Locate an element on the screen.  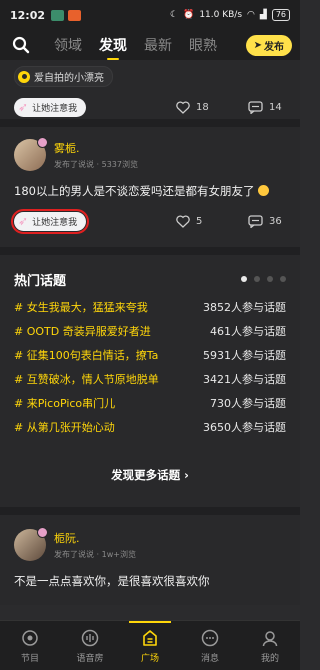
wifi-icon: ◠ is located at coordinates (251, 15).